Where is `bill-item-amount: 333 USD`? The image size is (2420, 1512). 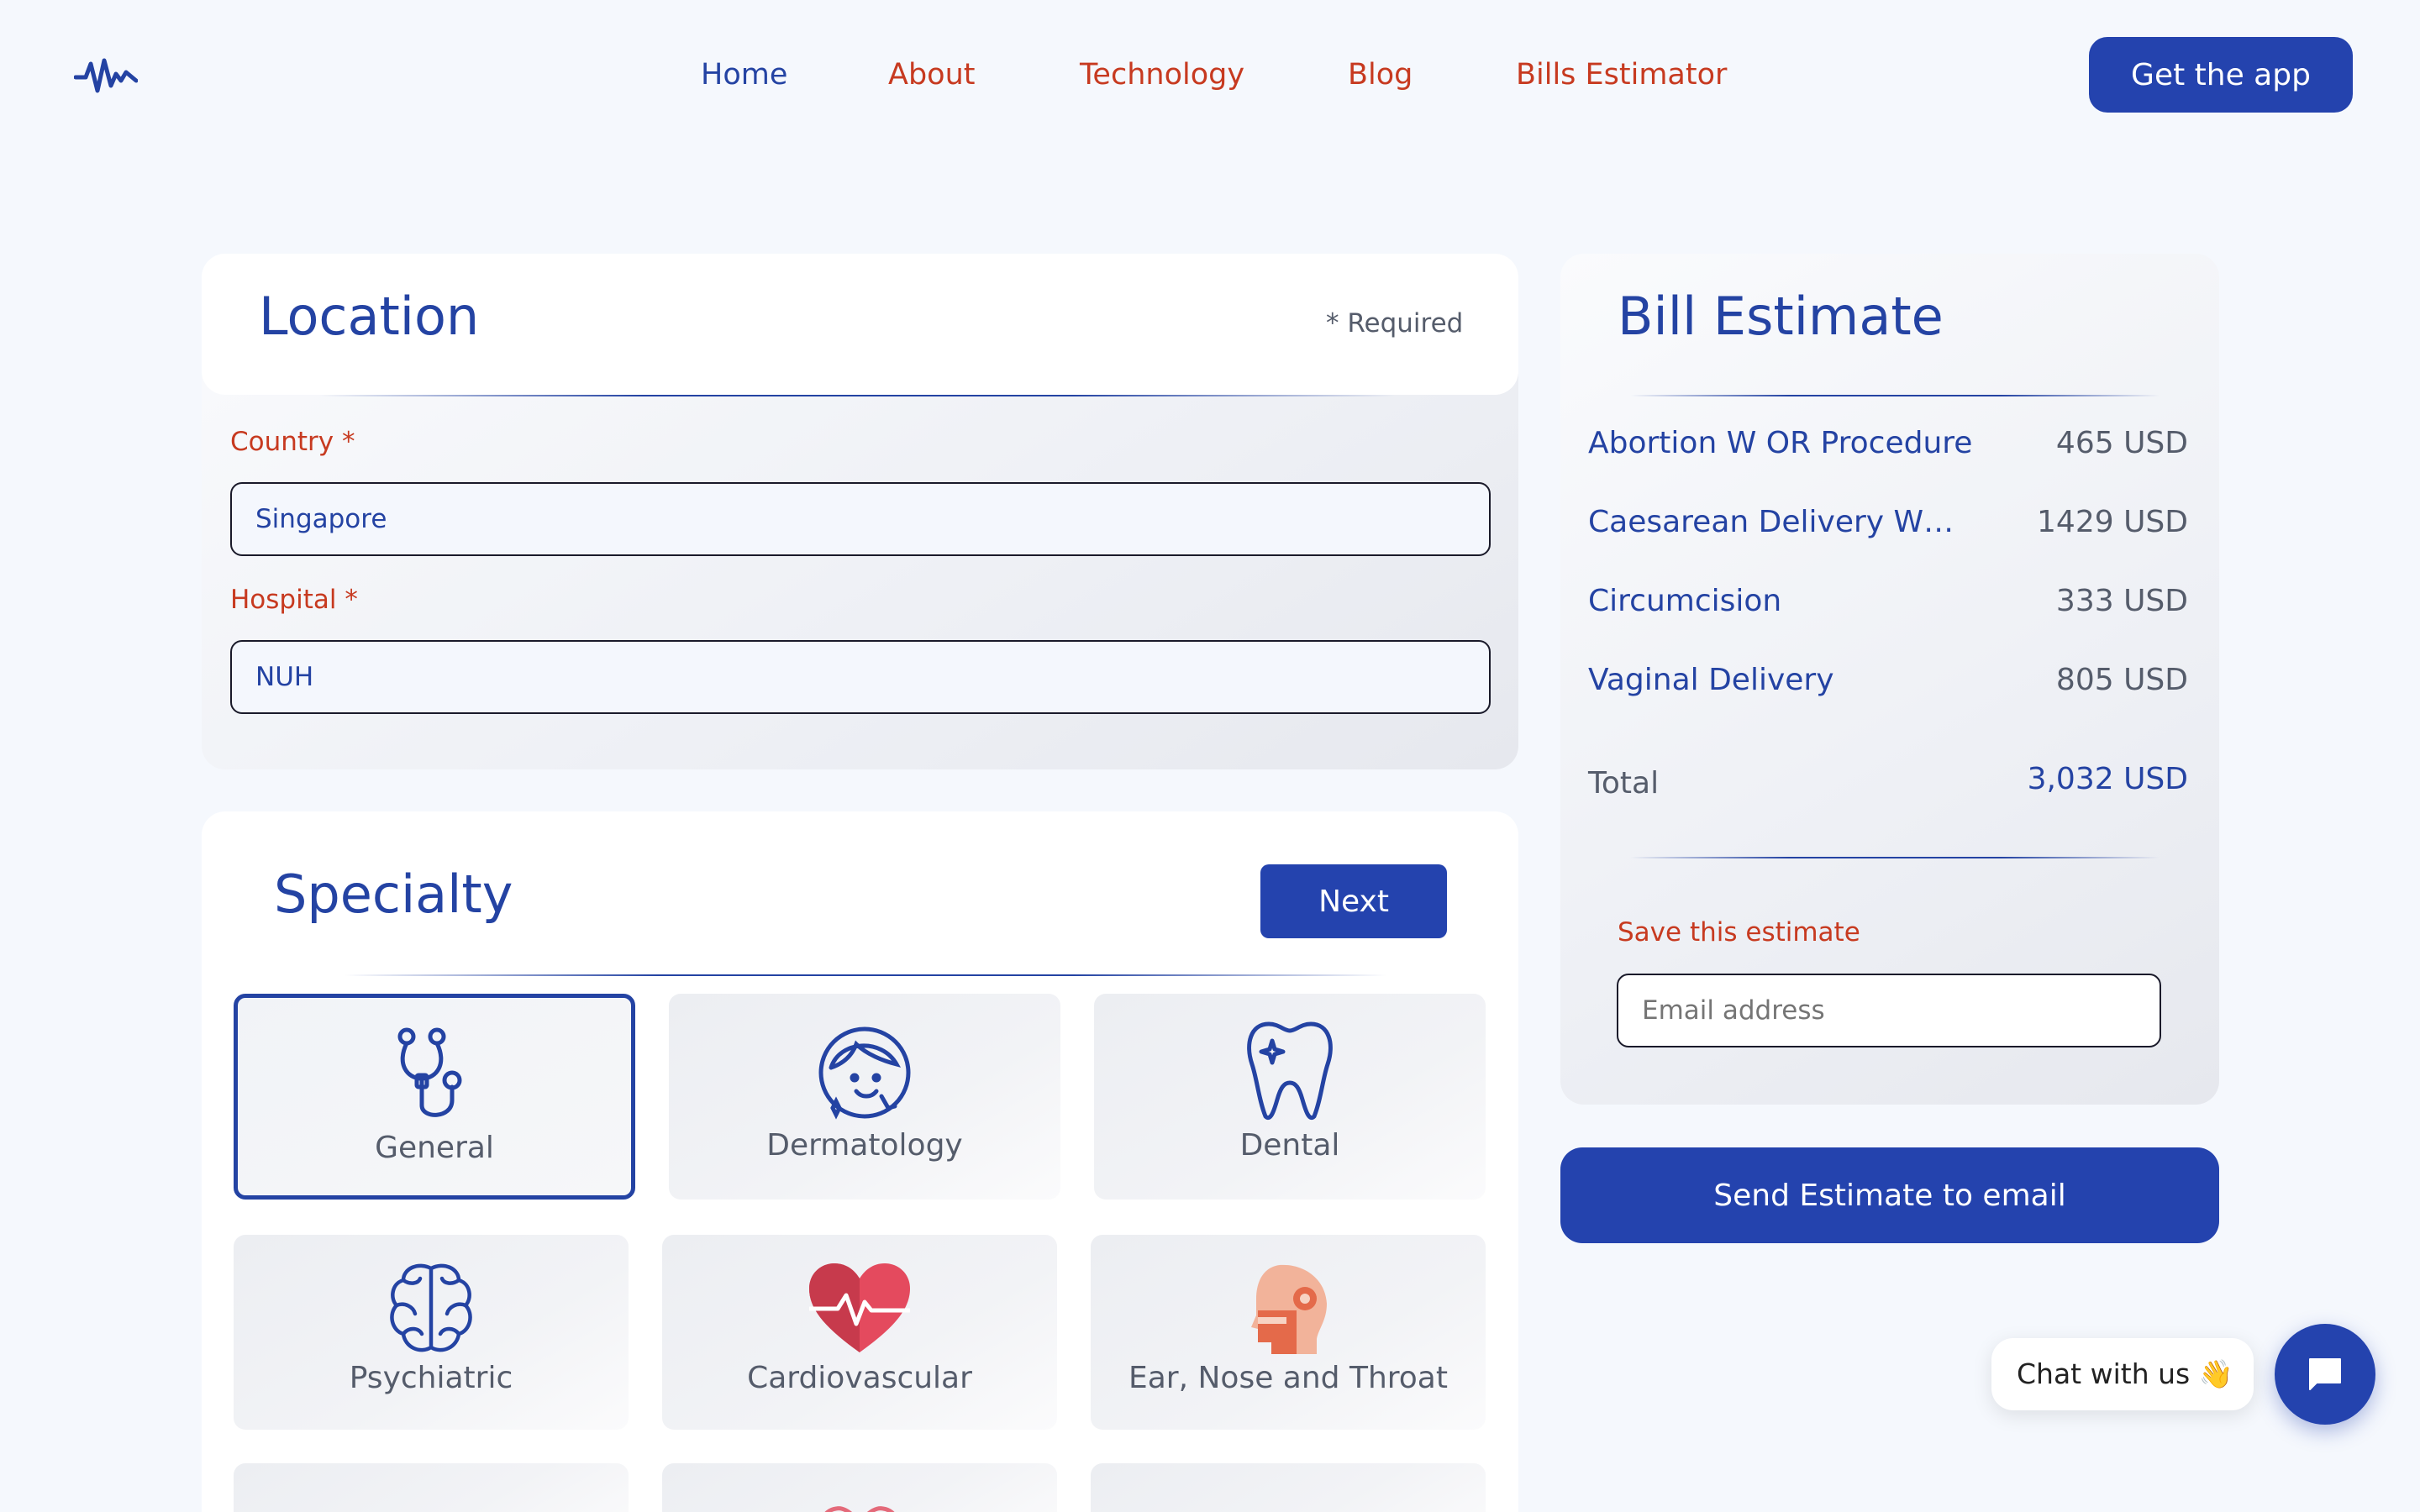
bill-item-amount: 333 USD is located at coordinates (2121, 601).